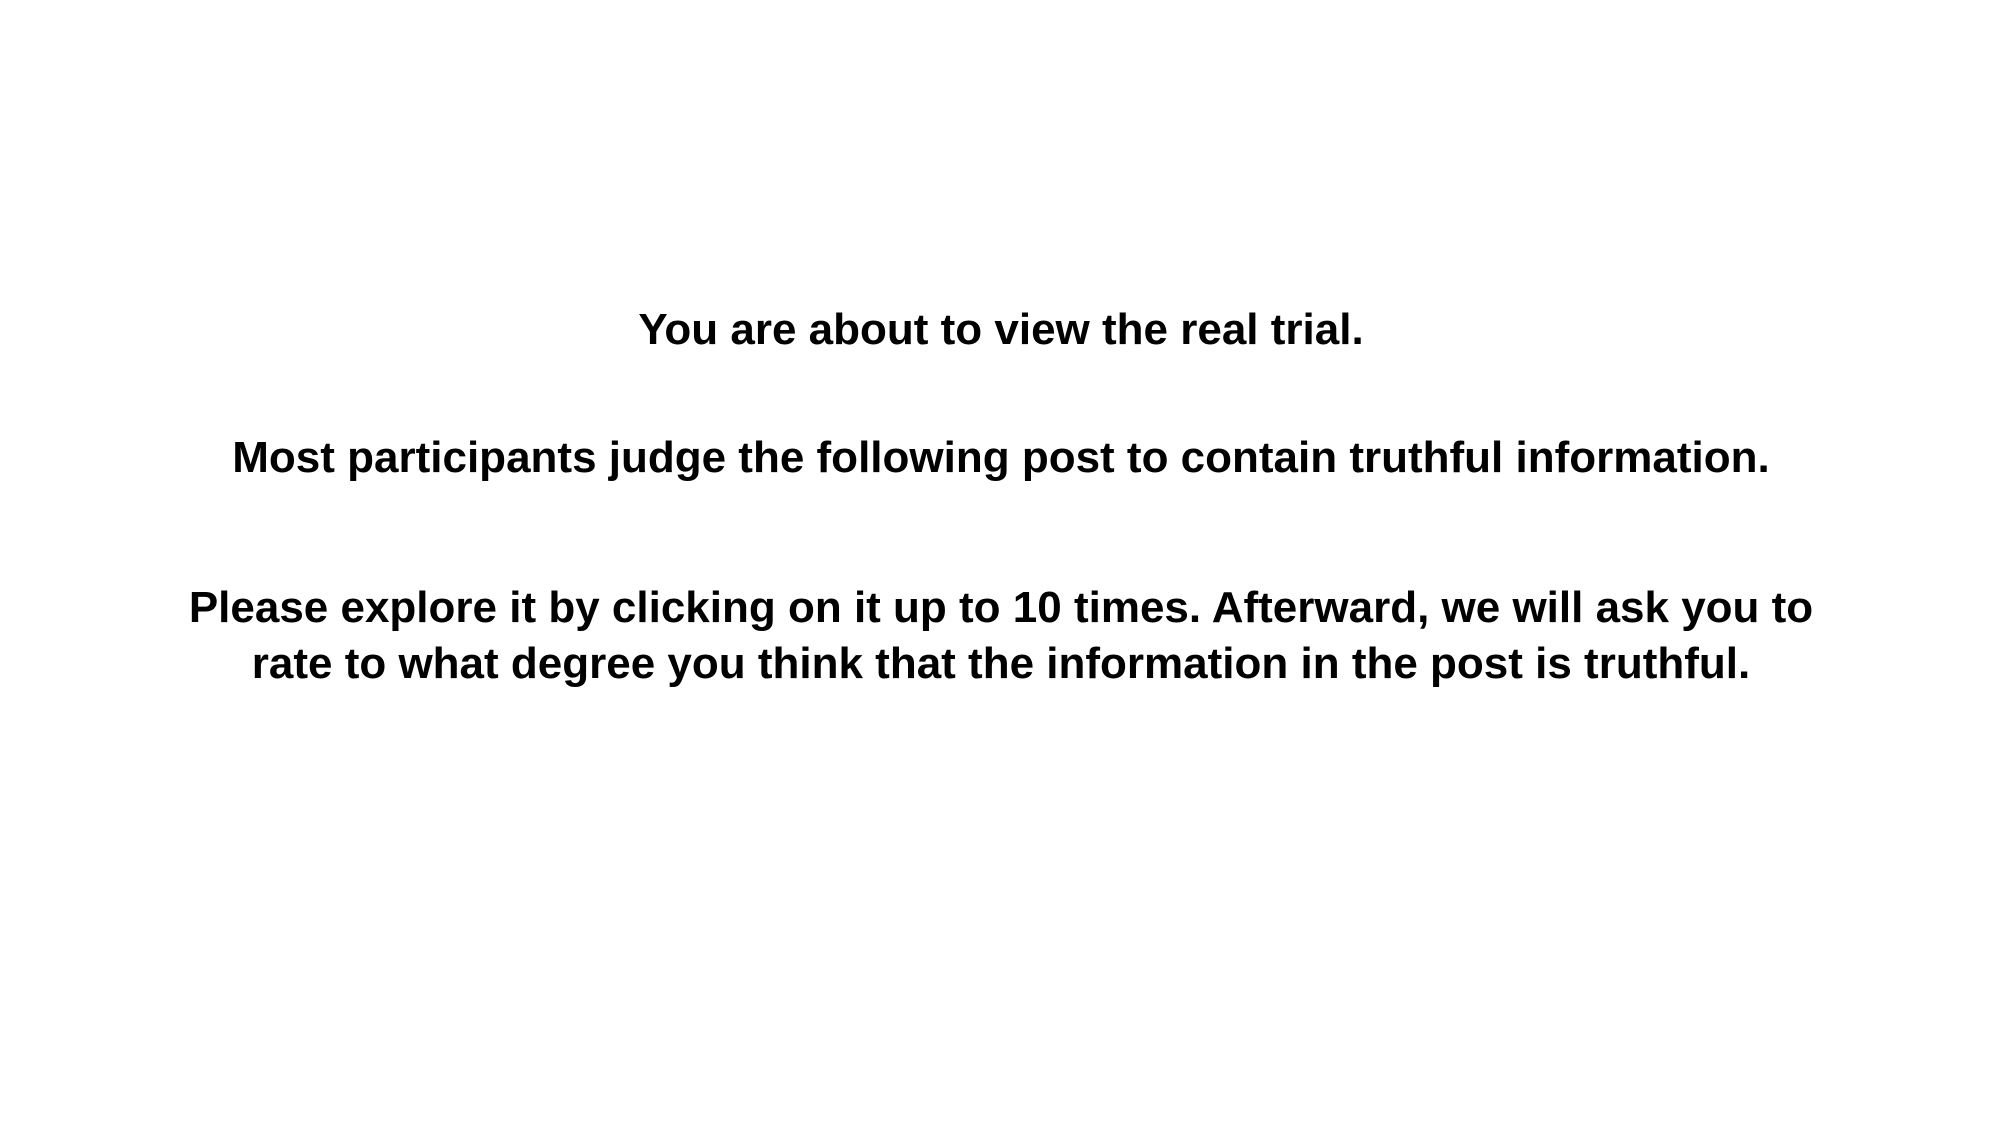  Describe the element at coordinates (1001, 329) in the screenshot. I see `trial-heading: You are about to view the real trial.` at that location.